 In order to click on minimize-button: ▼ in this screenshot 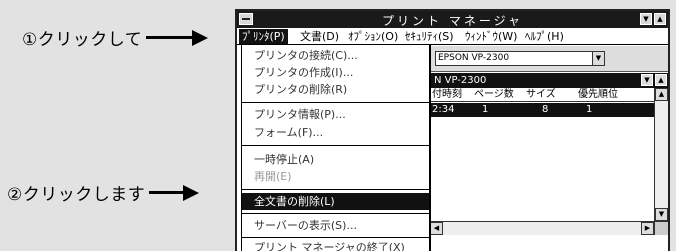, I will do `click(646, 19)`.